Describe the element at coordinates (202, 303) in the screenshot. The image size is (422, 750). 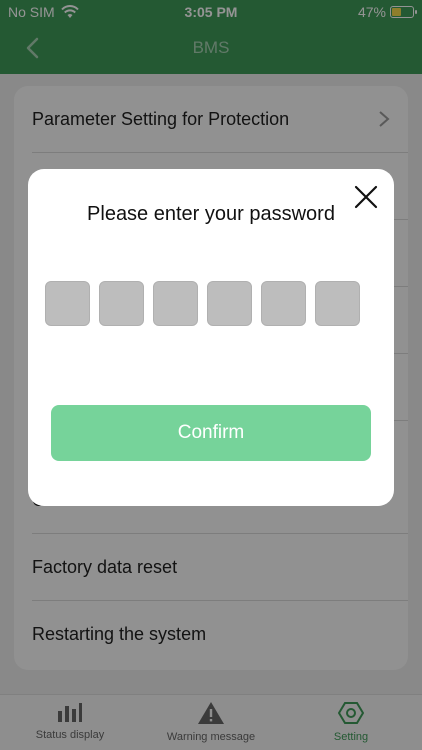
I see `pin-input-group` at that location.